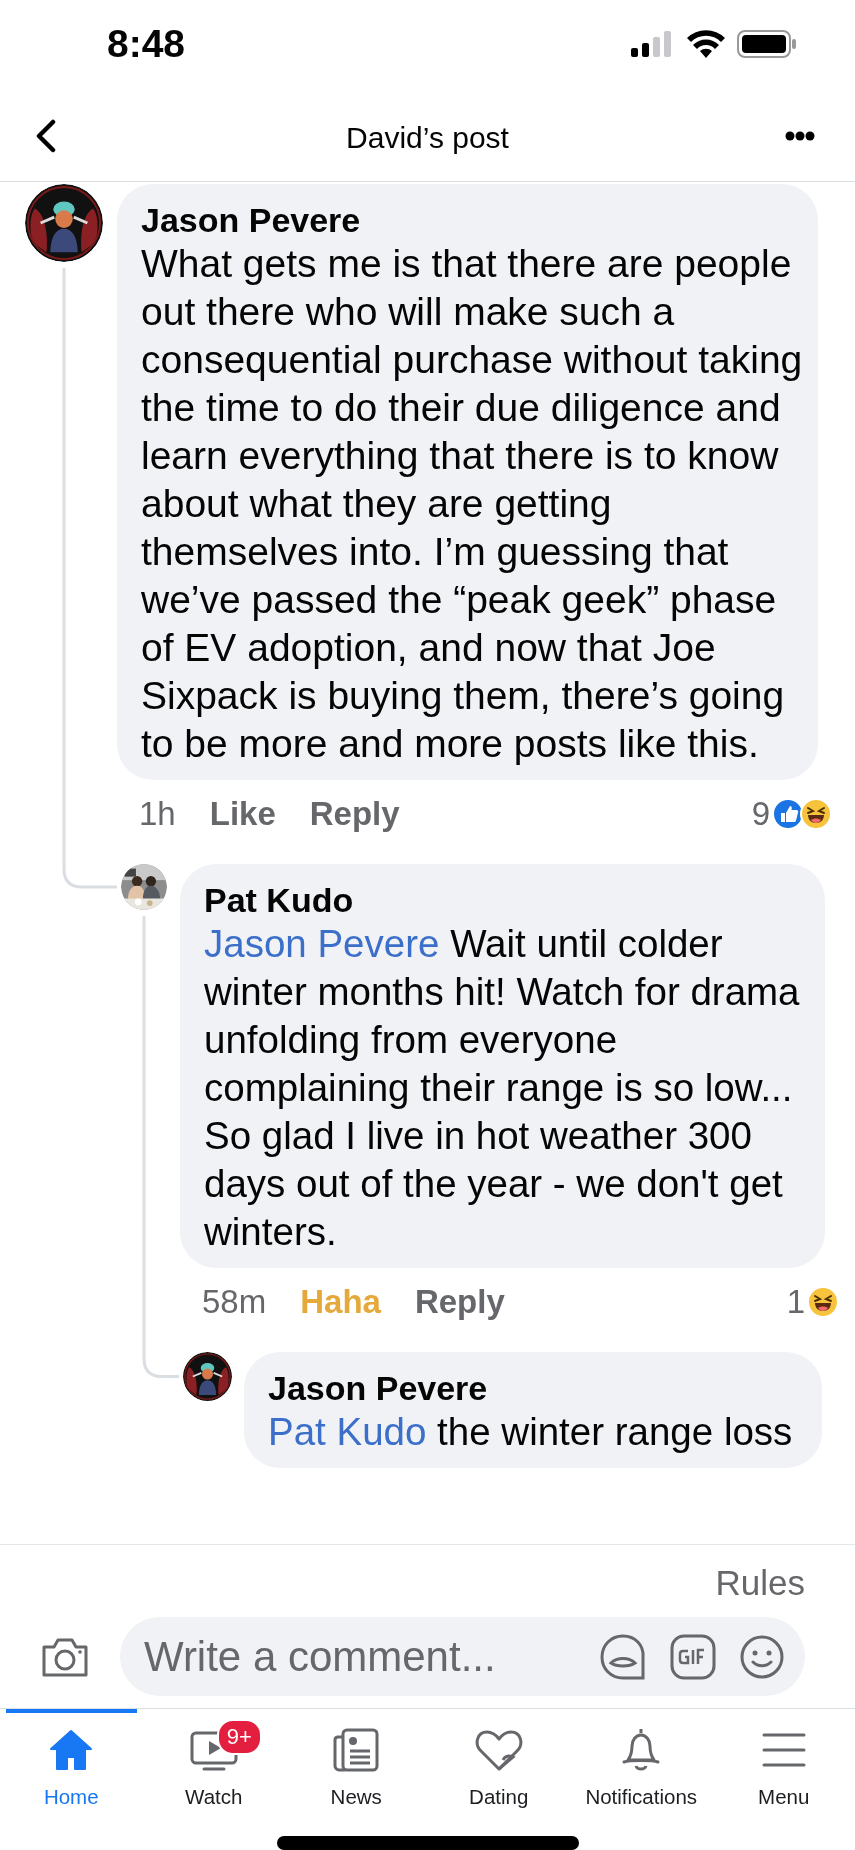 The image size is (855, 1850). I want to click on gif-button, so click(693, 1656).